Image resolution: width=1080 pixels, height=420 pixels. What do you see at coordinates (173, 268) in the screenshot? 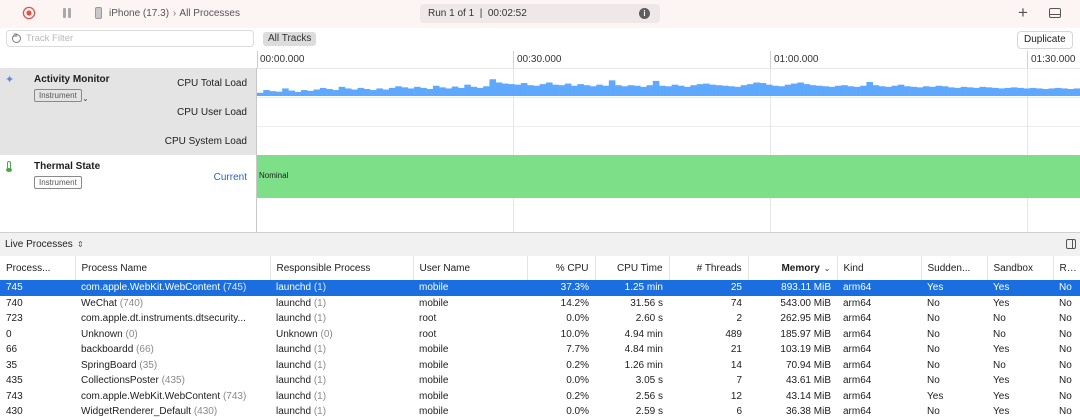
I see `column-header-process-name: Process Name` at bounding box center [173, 268].